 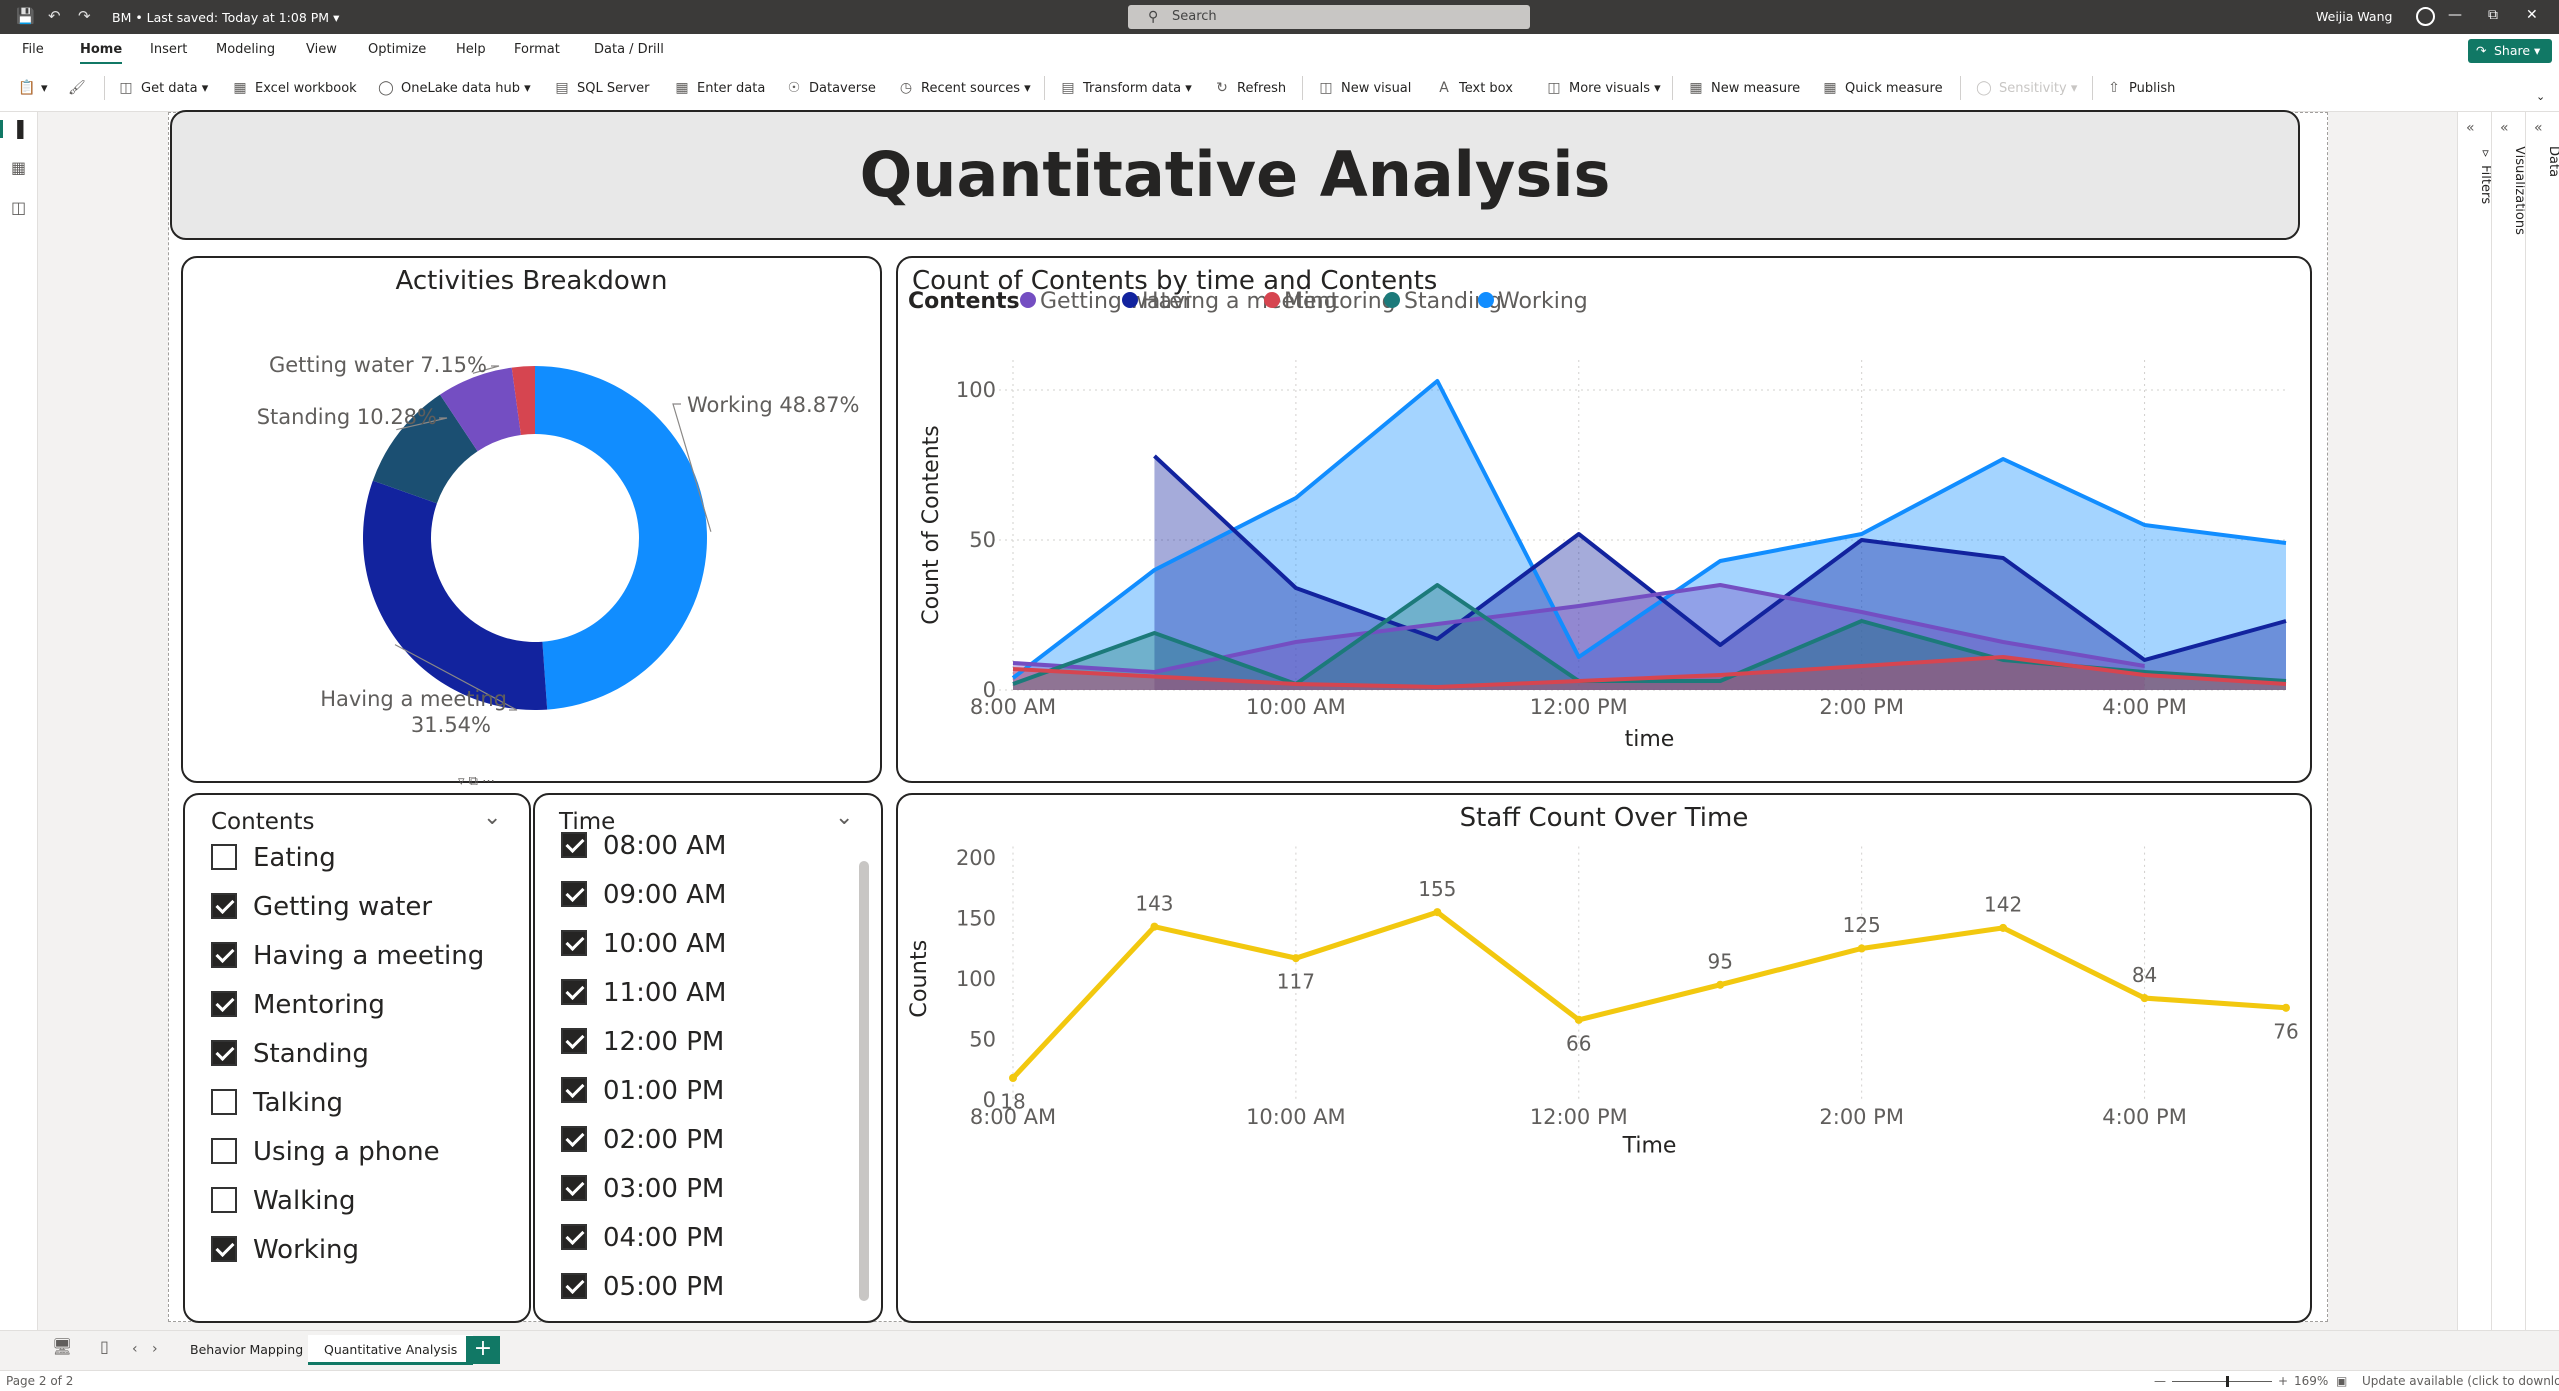 I want to click on new-measure-button: ▦ New measure, so click(x=1744, y=88).